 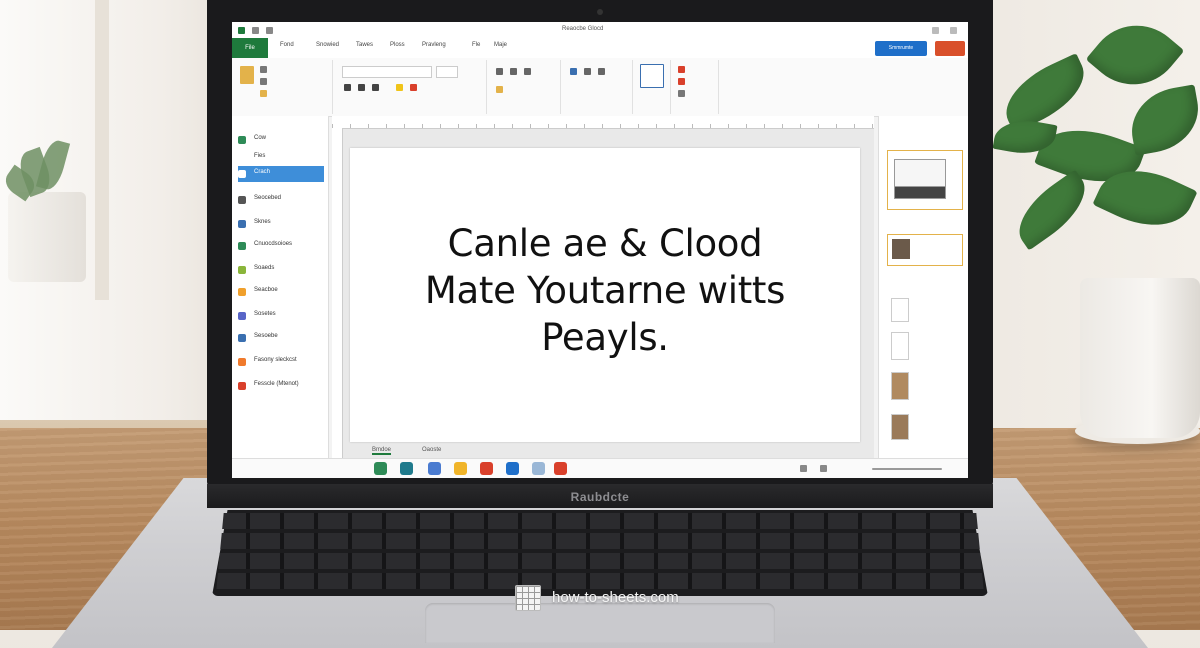 I want to click on vertical-ruler, so click(x=337, y=293).